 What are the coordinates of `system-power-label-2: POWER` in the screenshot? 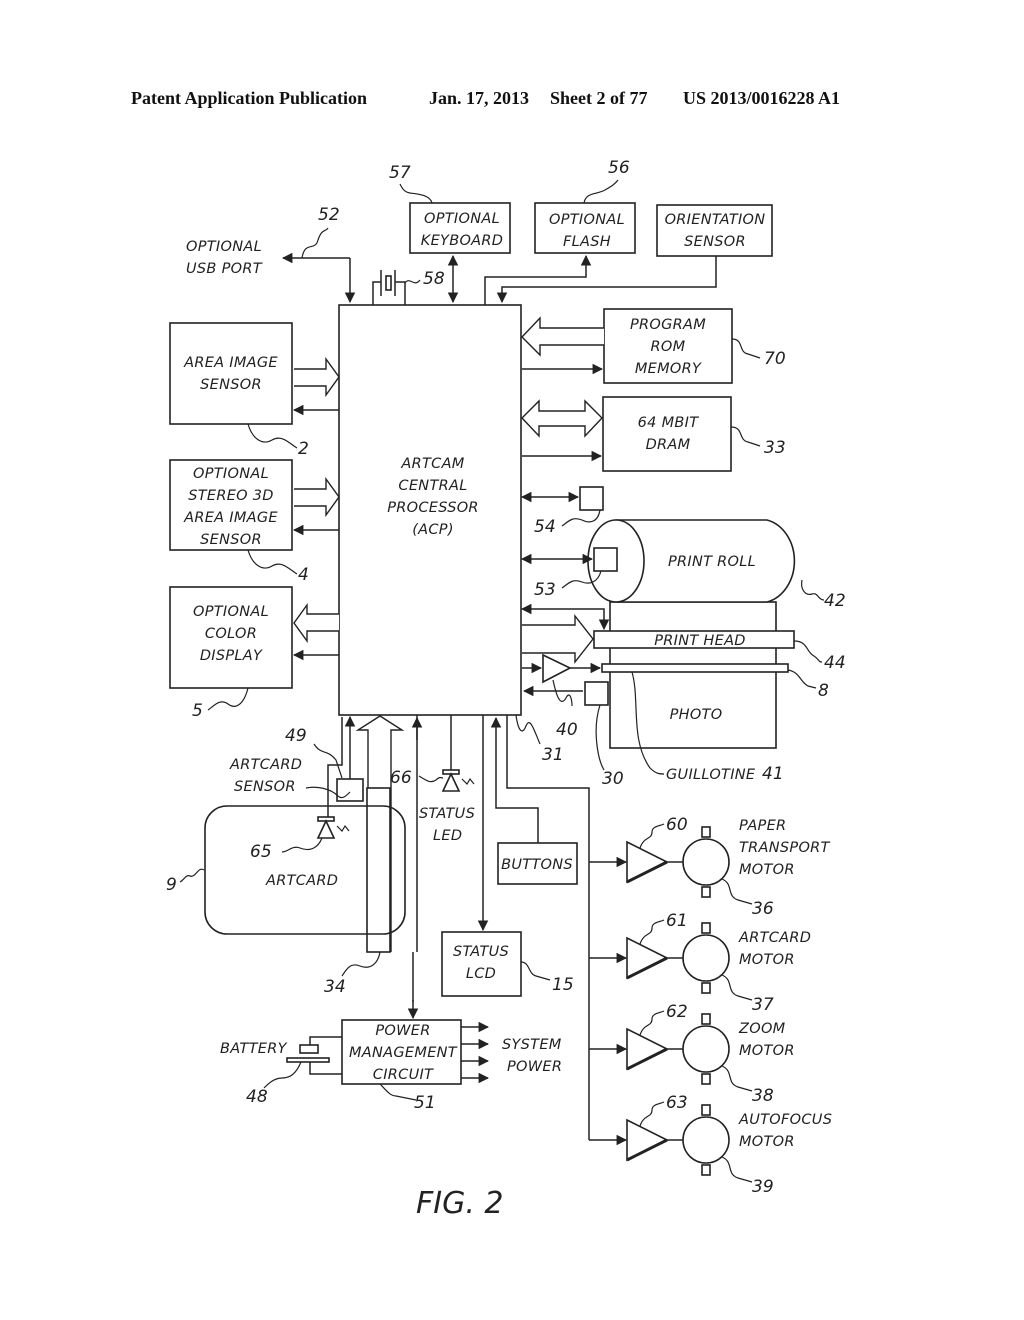 It's located at (534, 1067).